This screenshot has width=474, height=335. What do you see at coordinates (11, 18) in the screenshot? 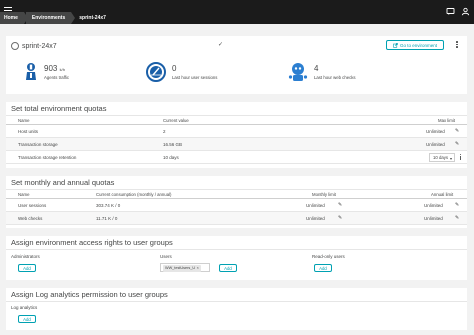
I see `breadcrumb-label: Home` at bounding box center [11, 18].